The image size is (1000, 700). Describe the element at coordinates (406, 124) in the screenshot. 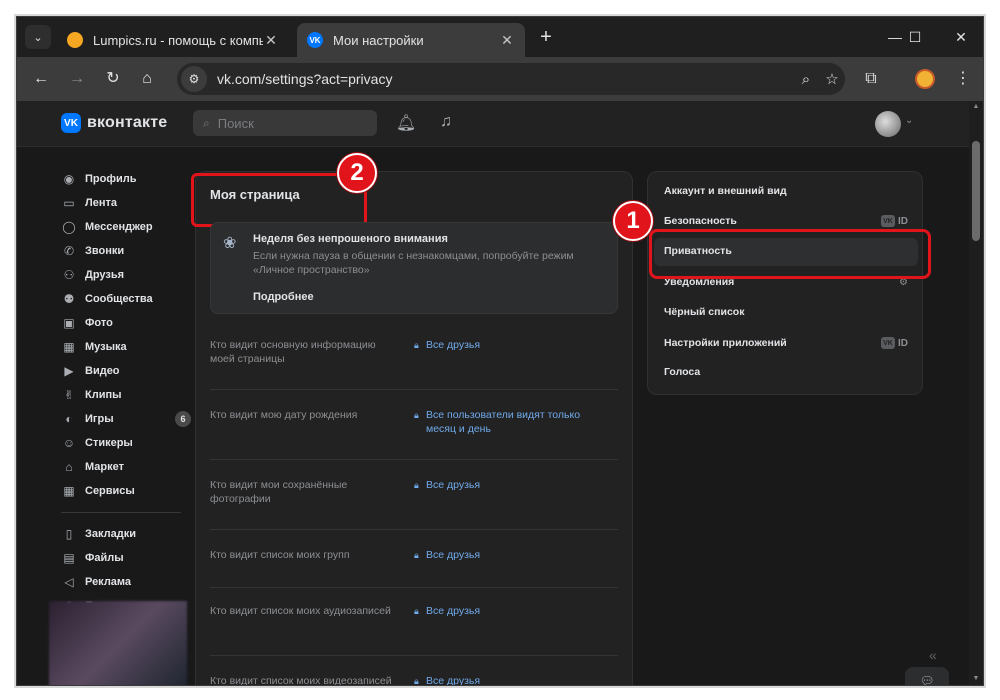

I see `notifications-bell-icon: 🔔︎` at that location.